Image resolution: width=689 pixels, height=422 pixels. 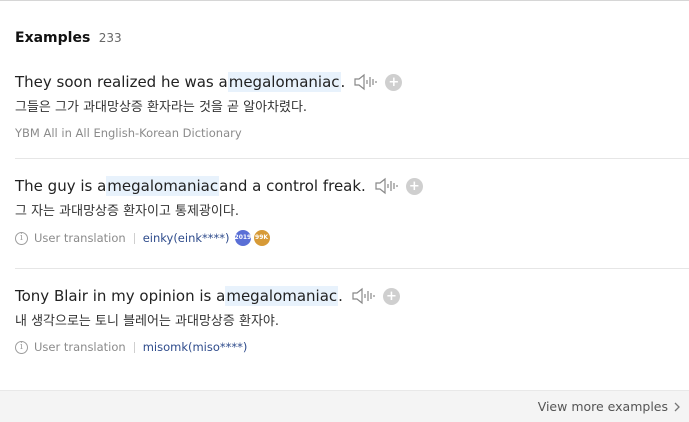 I want to click on example-translation: 그 자는 과대망상증 환자이고 통제광이다., so click(x=127, y=211).